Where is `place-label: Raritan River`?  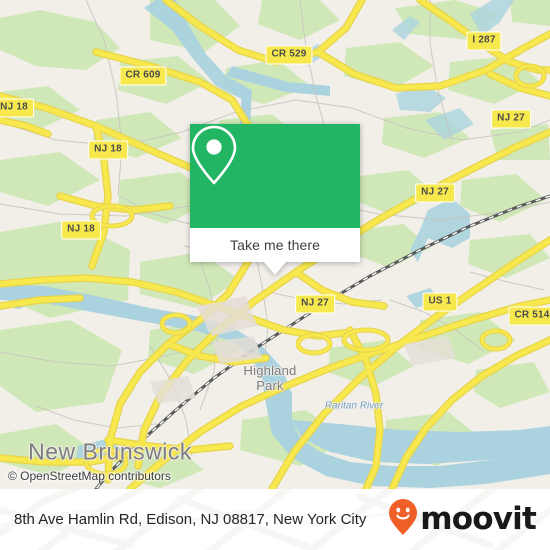 place-label: Raritan River is located at coordinates (354, 406).